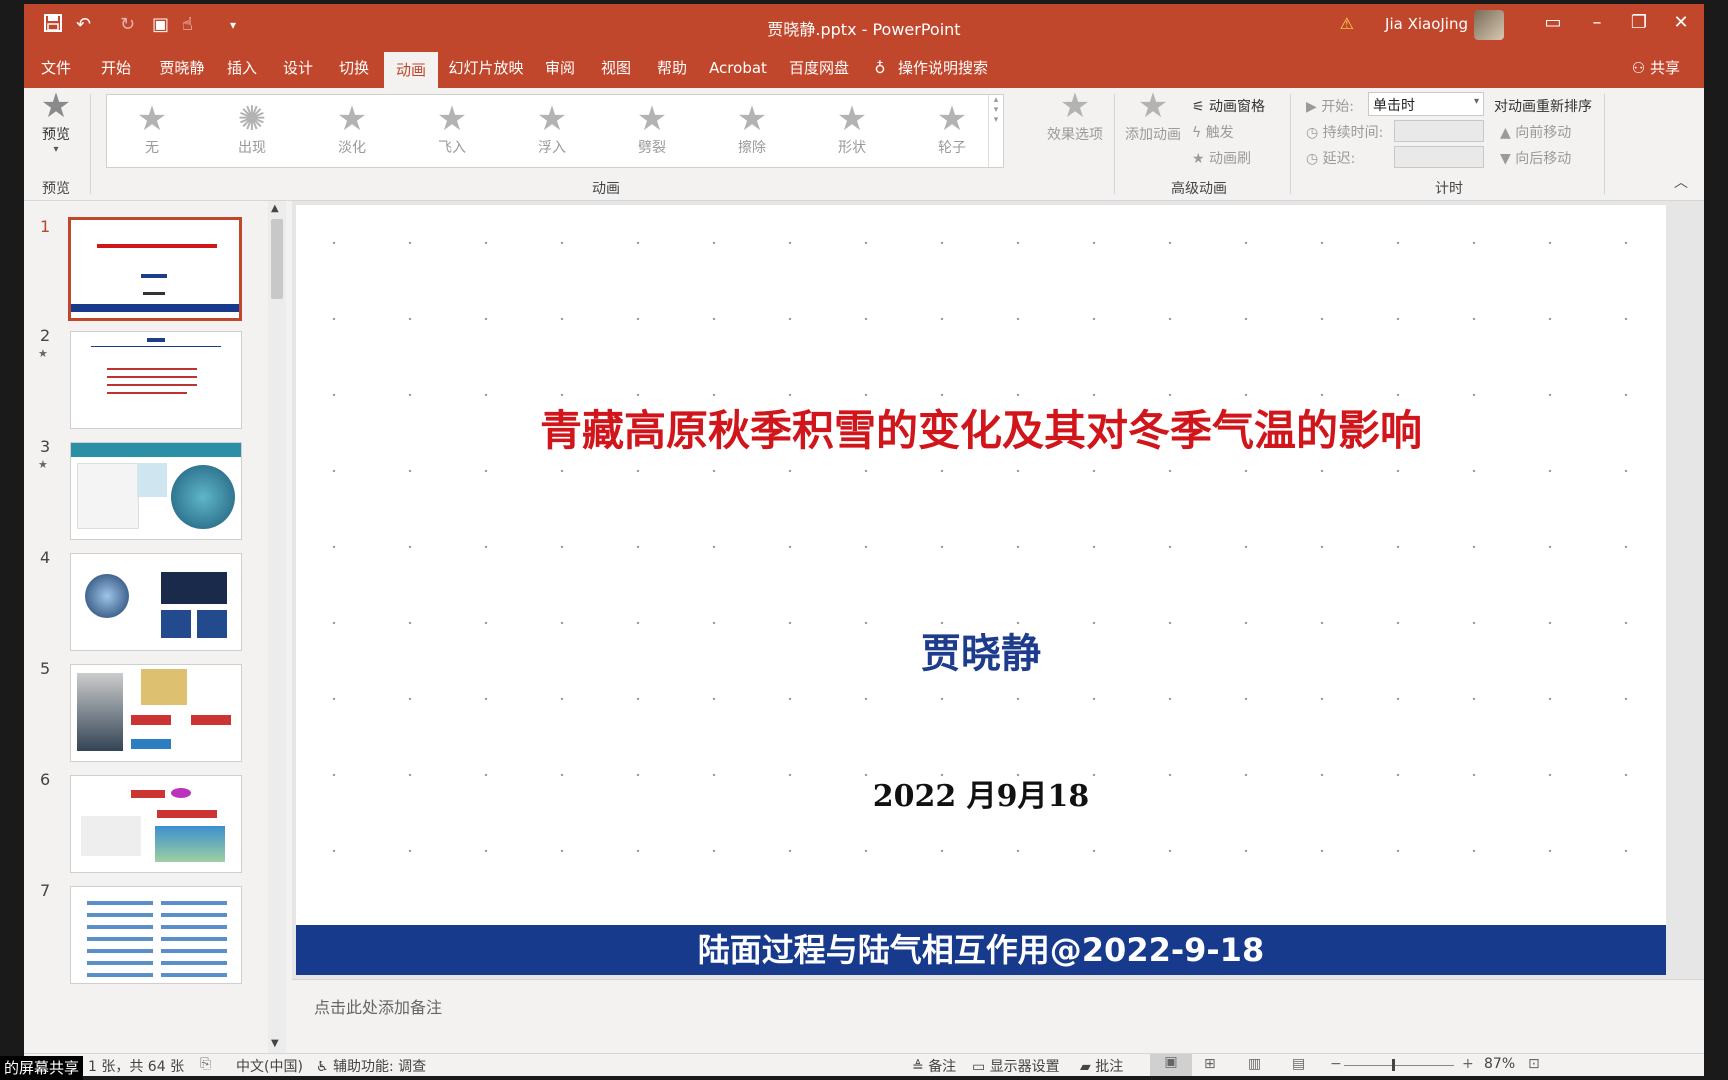  I want to click on gallery-scroll: ▴ ▾ ▾, so click(995, 131).